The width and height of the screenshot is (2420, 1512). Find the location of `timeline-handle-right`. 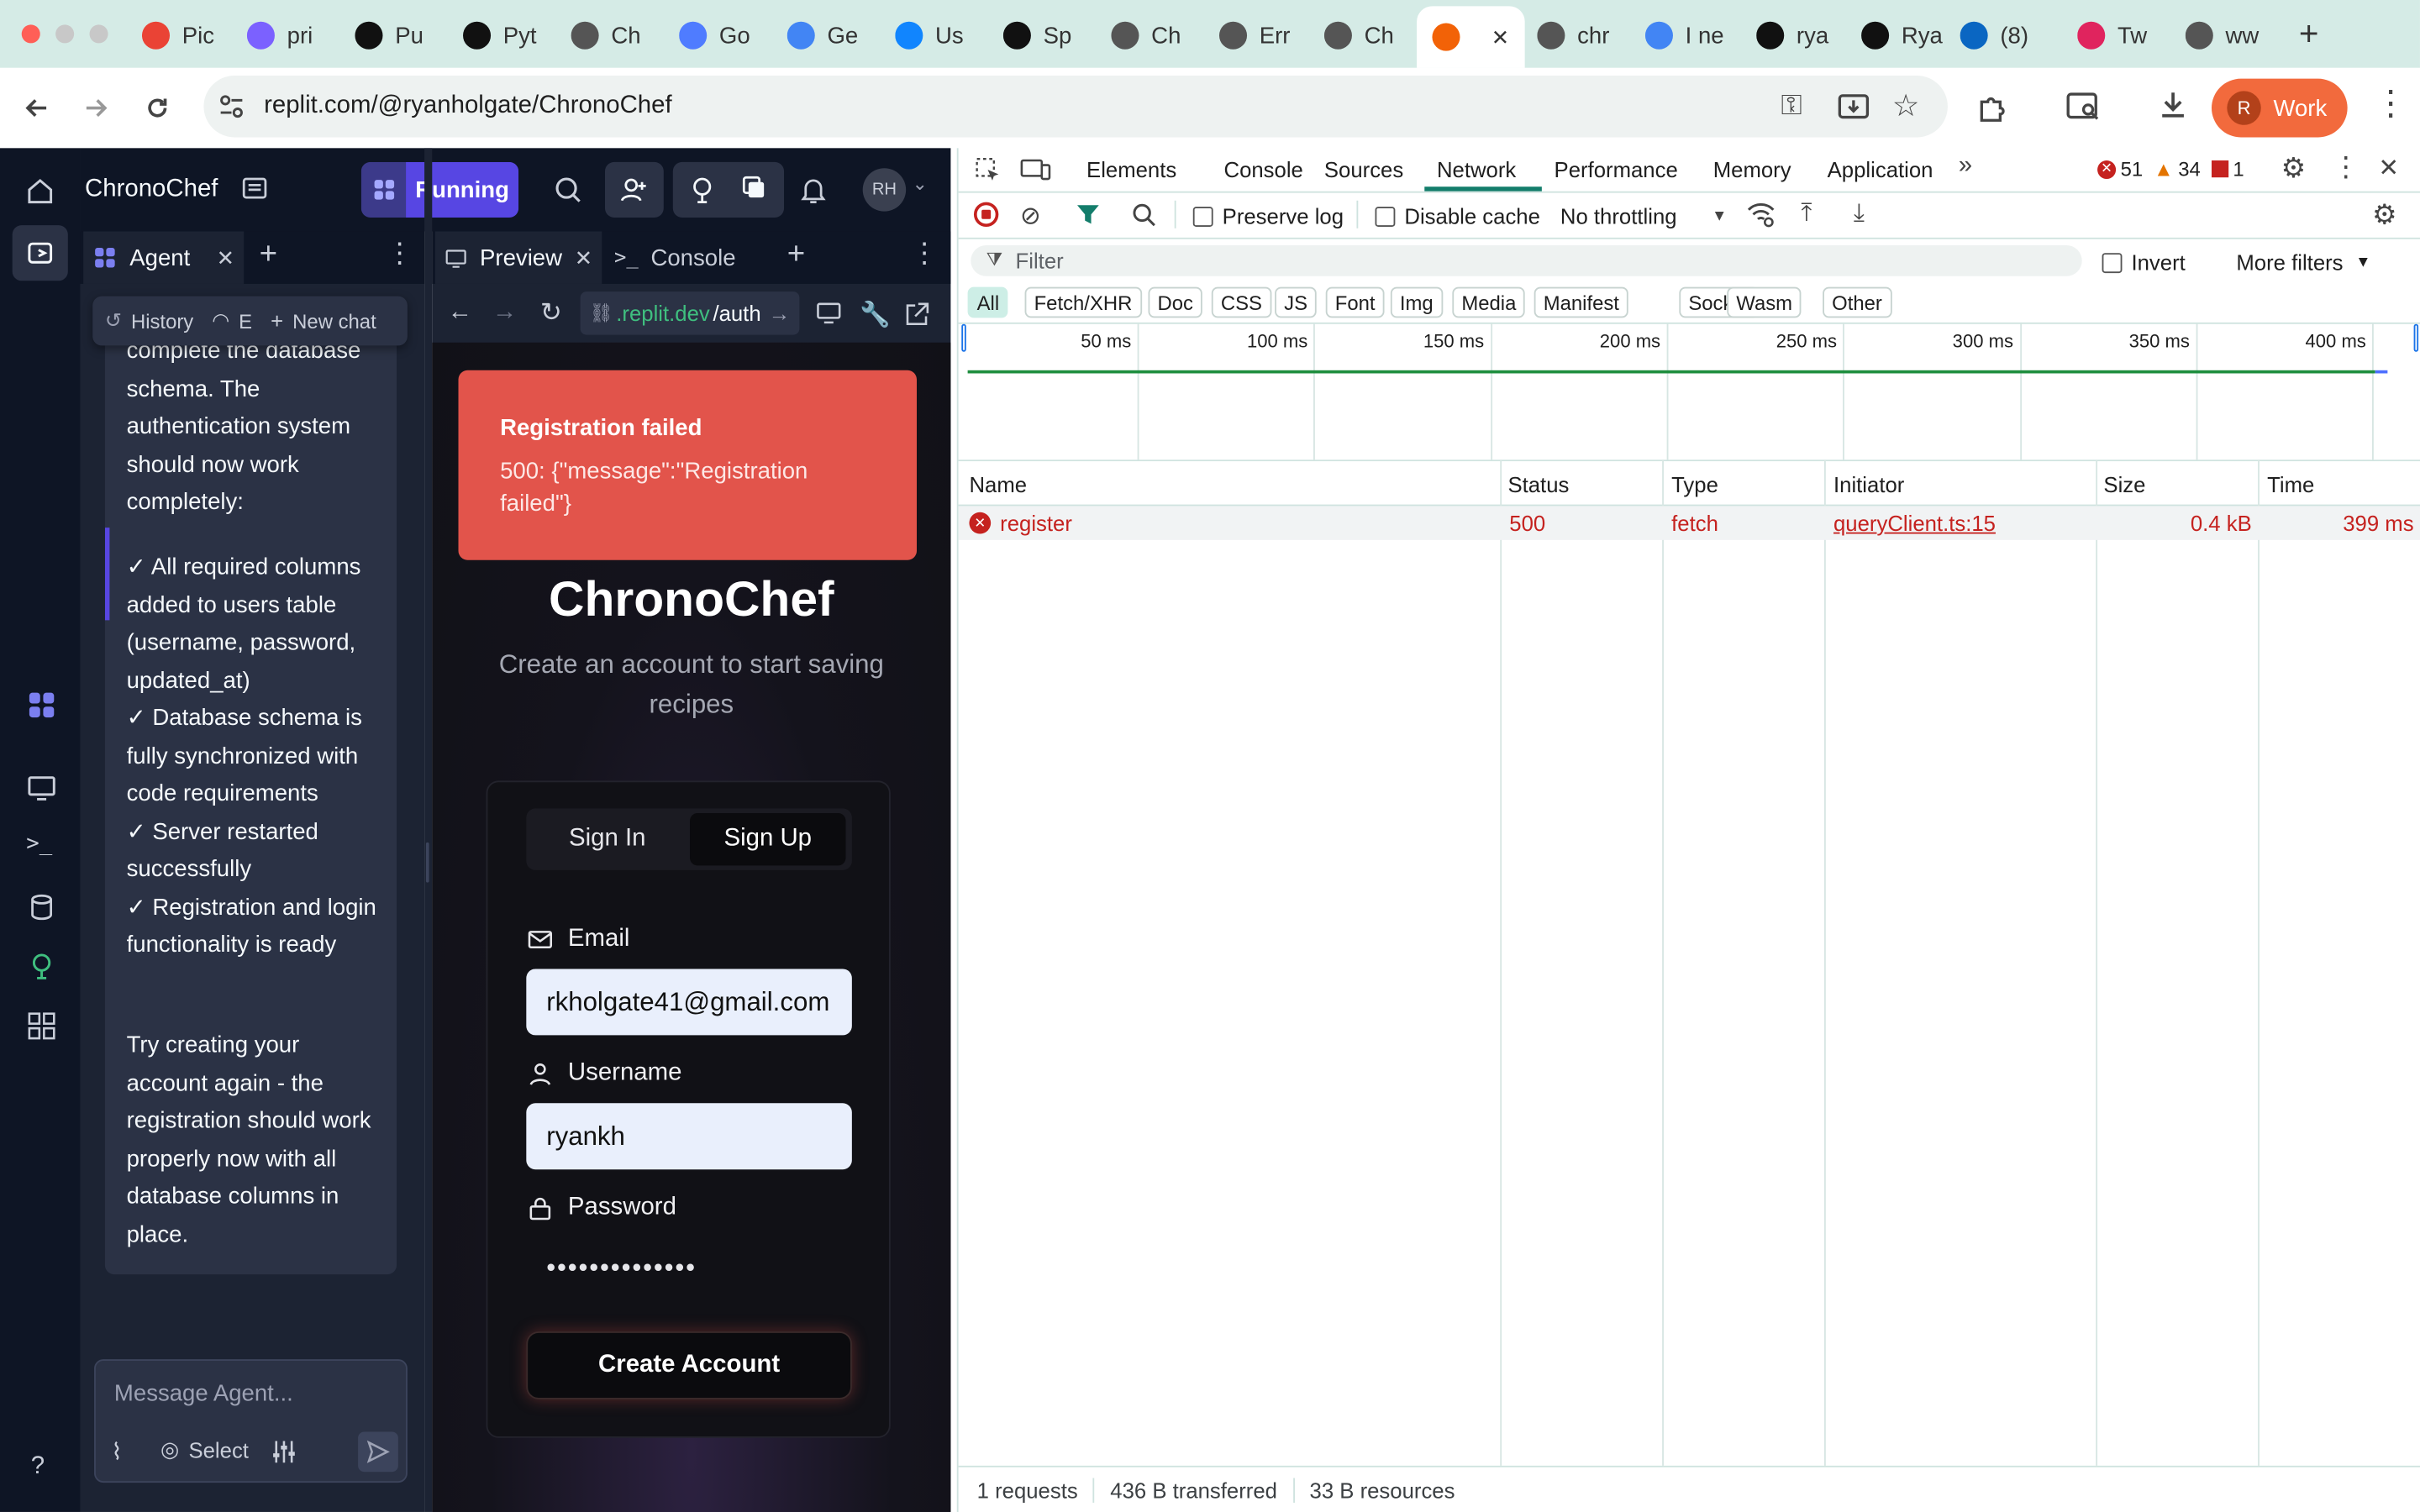

timeline-handle-right is located at coordinates (2416, 337).